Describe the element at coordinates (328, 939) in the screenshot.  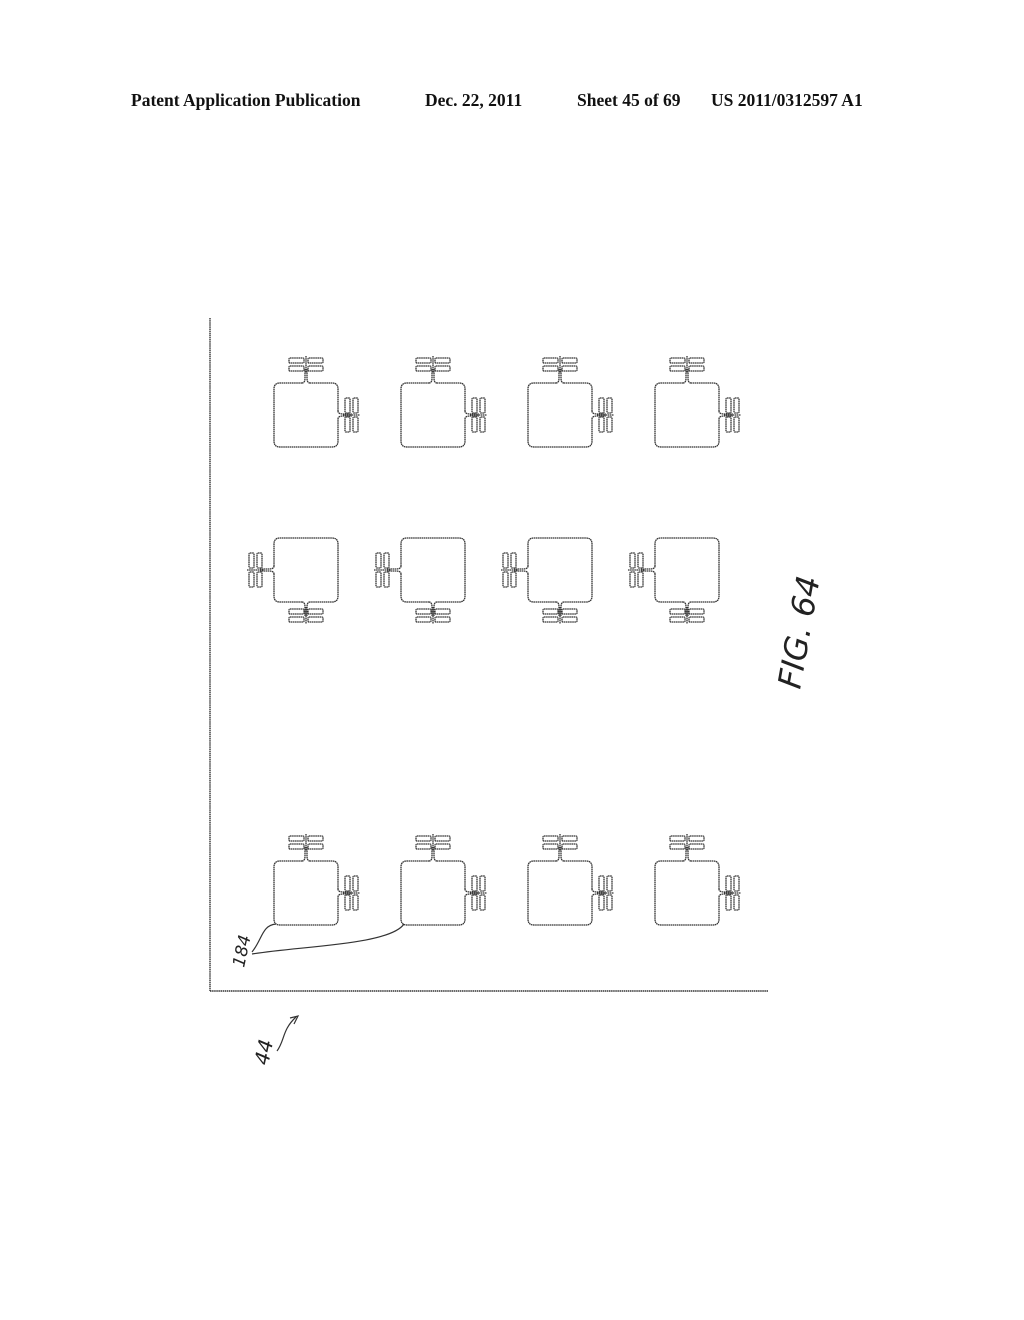
I see `leader-line-184-b` at that location.